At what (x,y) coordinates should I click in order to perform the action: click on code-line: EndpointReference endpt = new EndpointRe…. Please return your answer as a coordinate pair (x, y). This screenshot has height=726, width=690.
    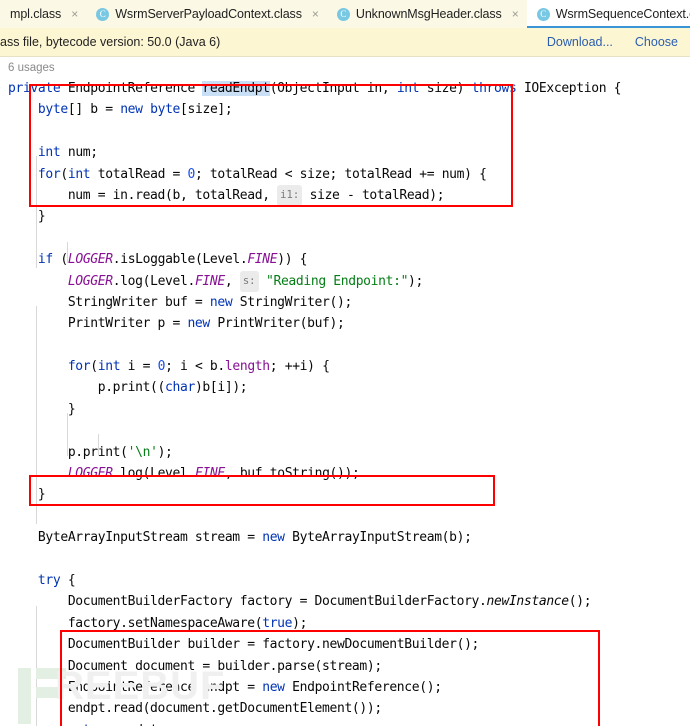
    Looking at the image, I should click on (225, 687).